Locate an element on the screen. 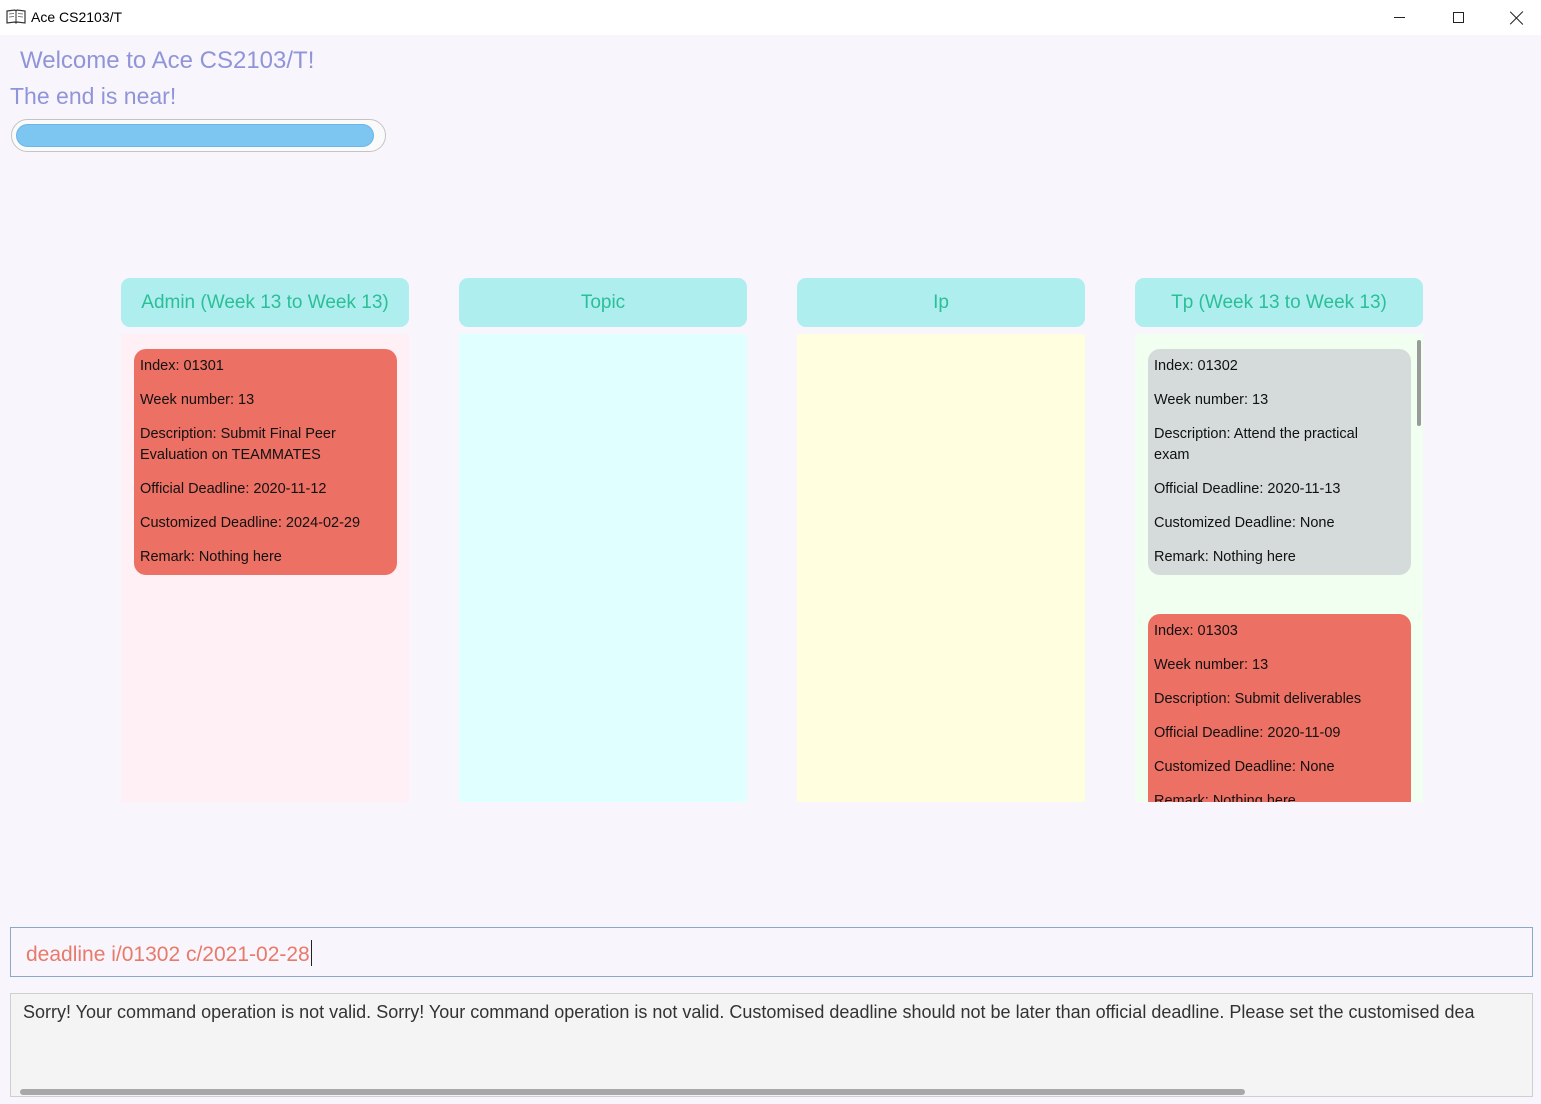  column-header-admin: Admin (Week 13 to Week 13) is located at coordinates (265, 302).